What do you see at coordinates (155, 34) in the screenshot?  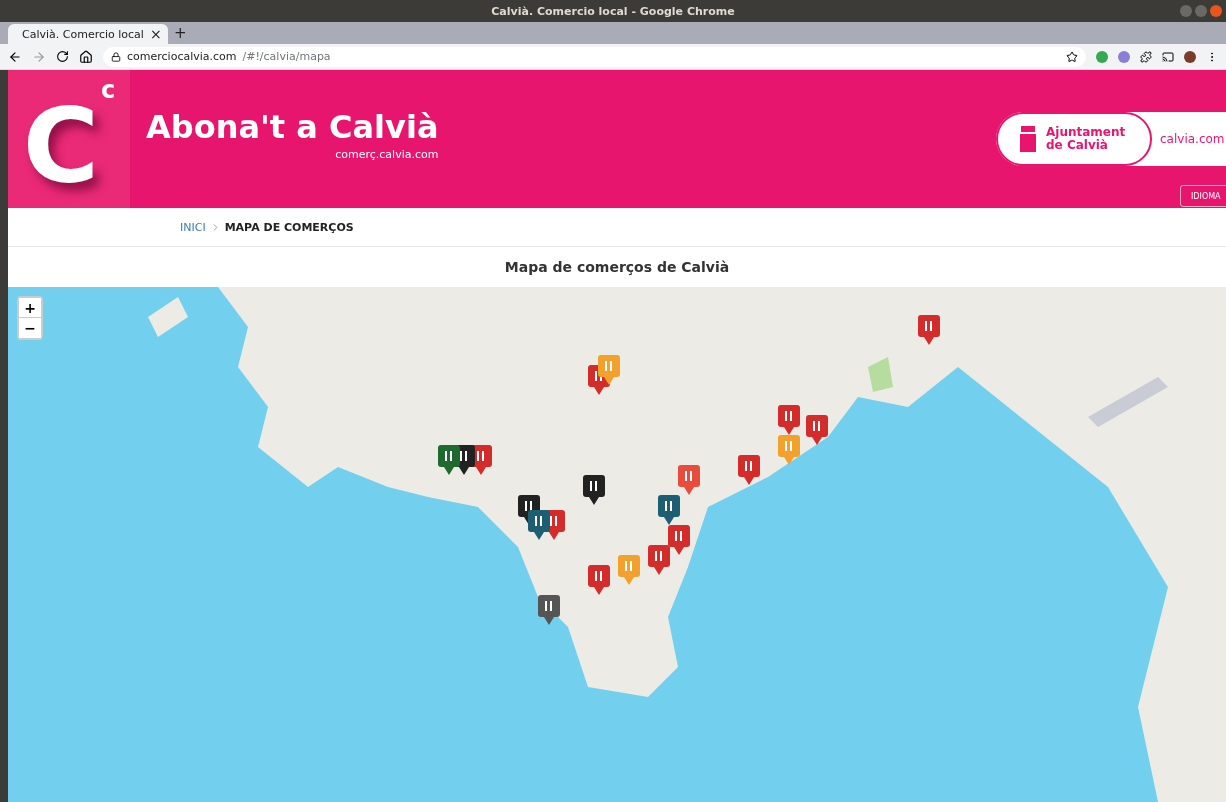 I see `tab-close-button: ×` at bounding box center [155, 34].